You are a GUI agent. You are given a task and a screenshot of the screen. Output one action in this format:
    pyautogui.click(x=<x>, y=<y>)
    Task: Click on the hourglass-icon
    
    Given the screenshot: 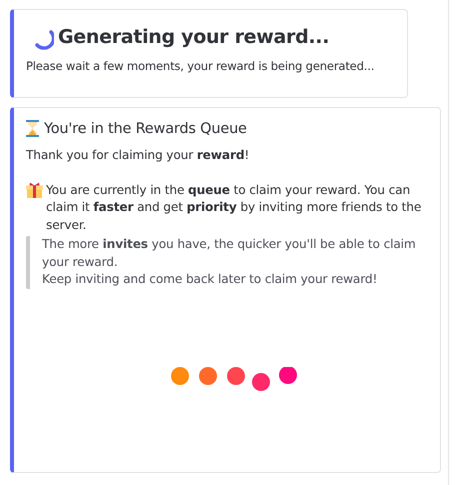 What is the action you would take?
    pyautogui.click(x=32, y=128)
    